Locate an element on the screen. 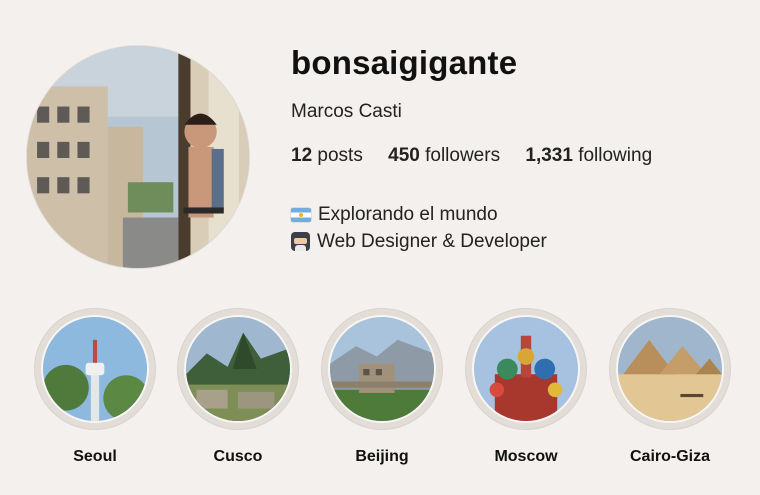 This screenshot has height=495, width=760. profile-stats: 12 posts 450 followers 1,331 following is located at coordinates (481, 156).